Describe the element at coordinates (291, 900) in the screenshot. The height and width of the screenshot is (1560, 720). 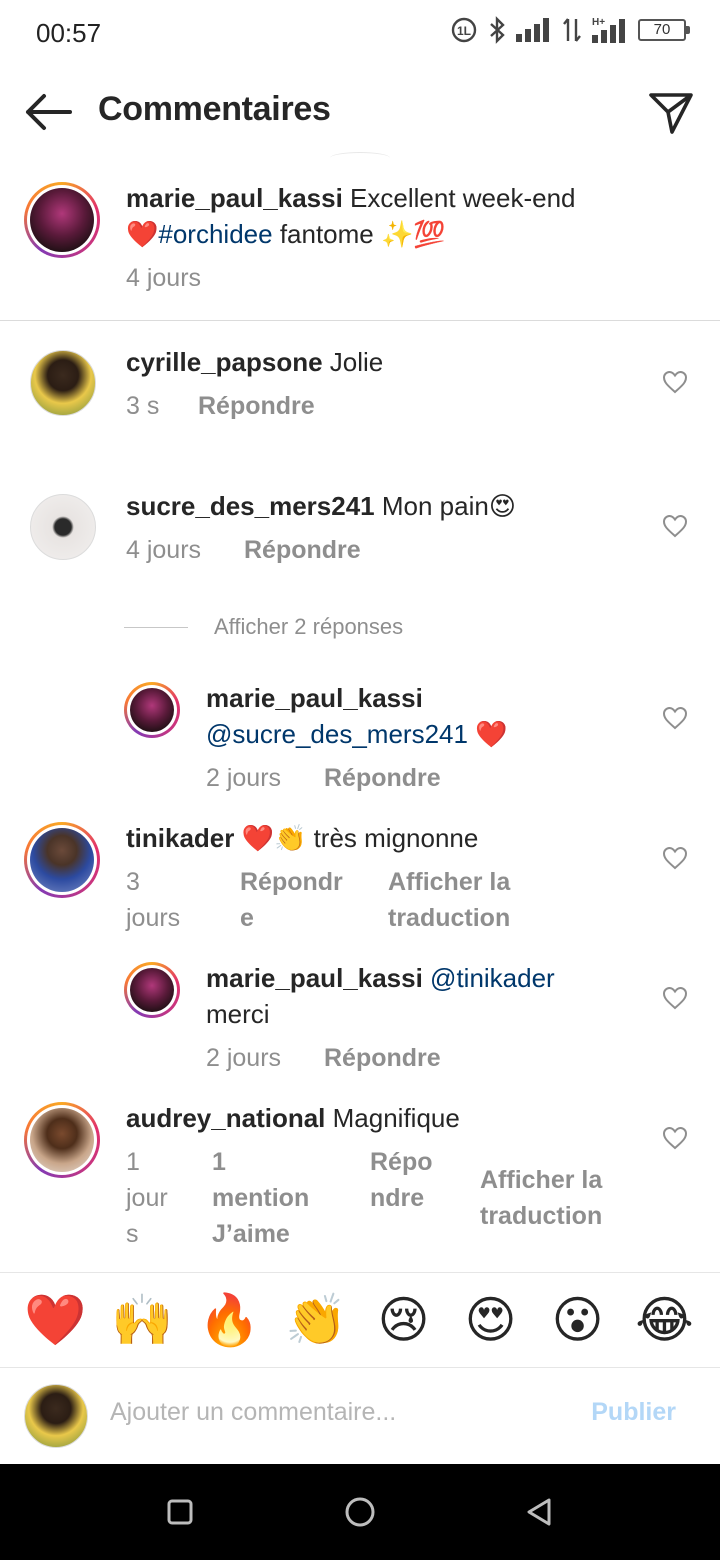
I see `reply-button: Répondr e` at that location.